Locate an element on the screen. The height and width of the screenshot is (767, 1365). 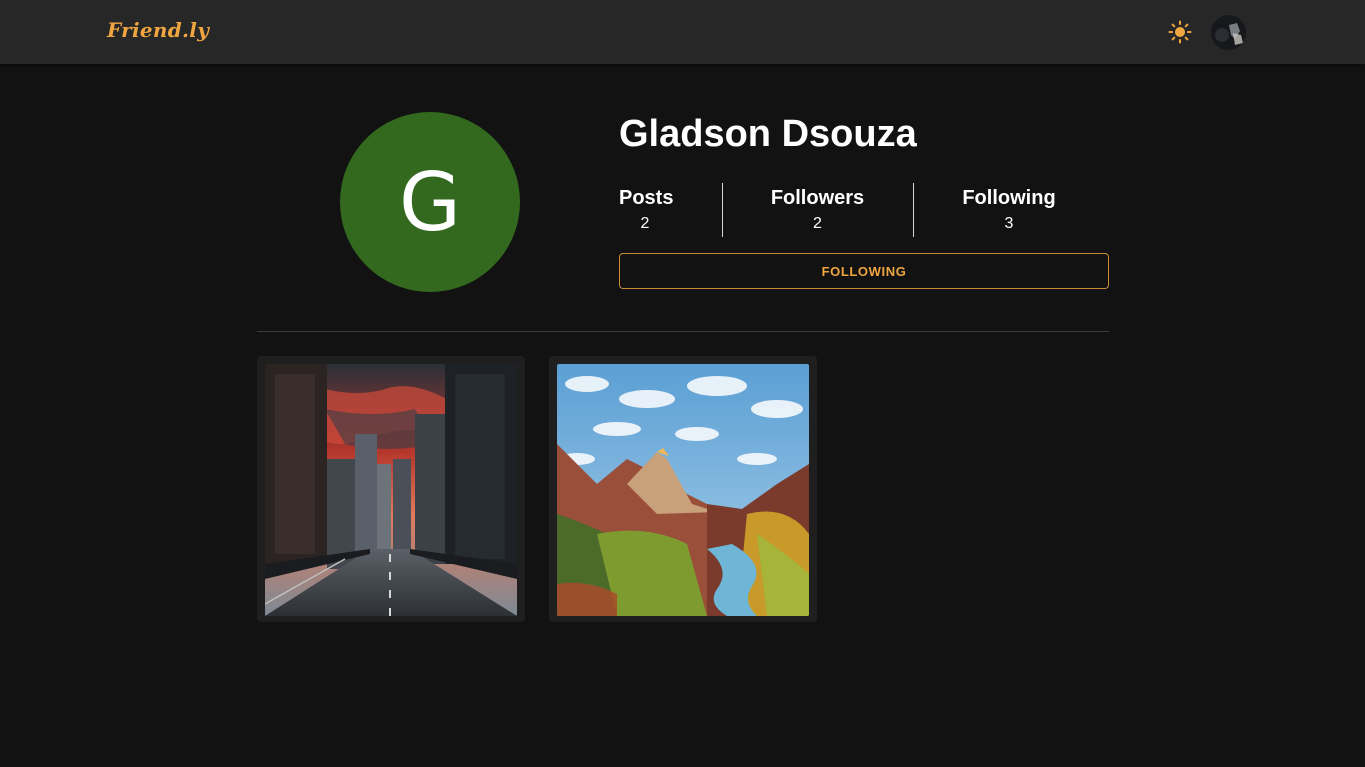
user-avatar-icon is located at coordinates (1228, 32).